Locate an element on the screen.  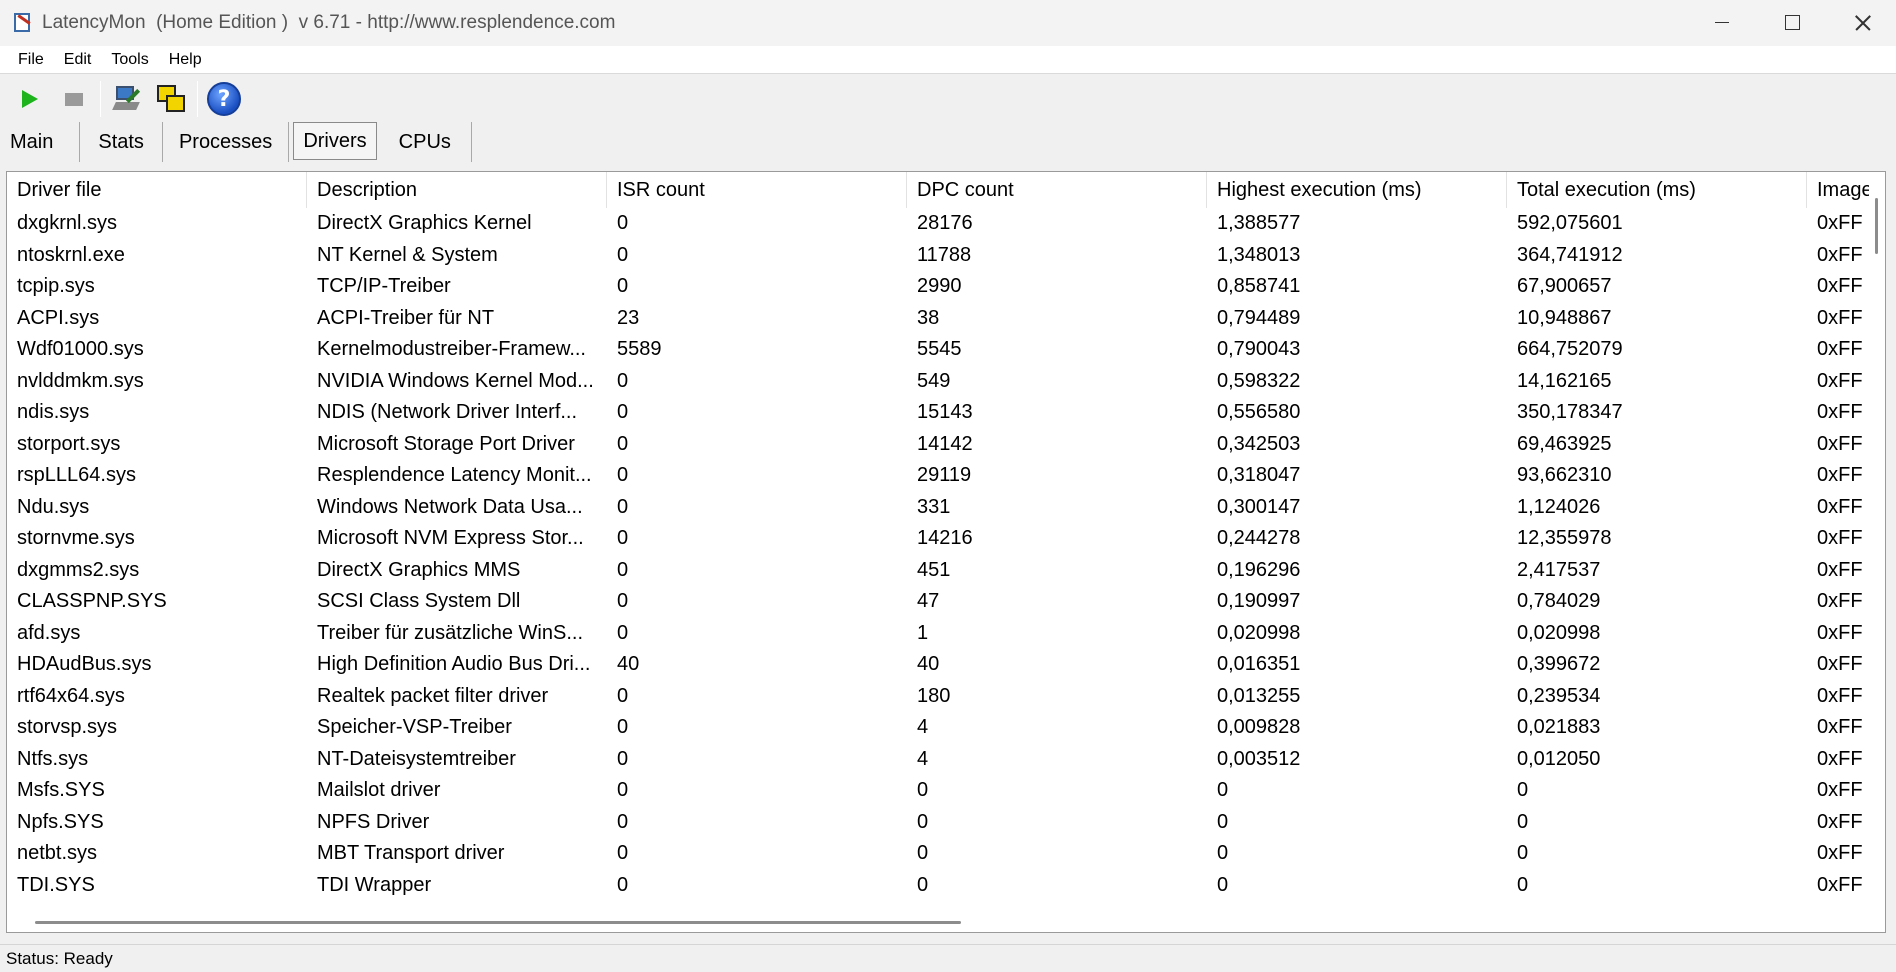
isr-count-cell: 40 is located at coordinates (628, 664).